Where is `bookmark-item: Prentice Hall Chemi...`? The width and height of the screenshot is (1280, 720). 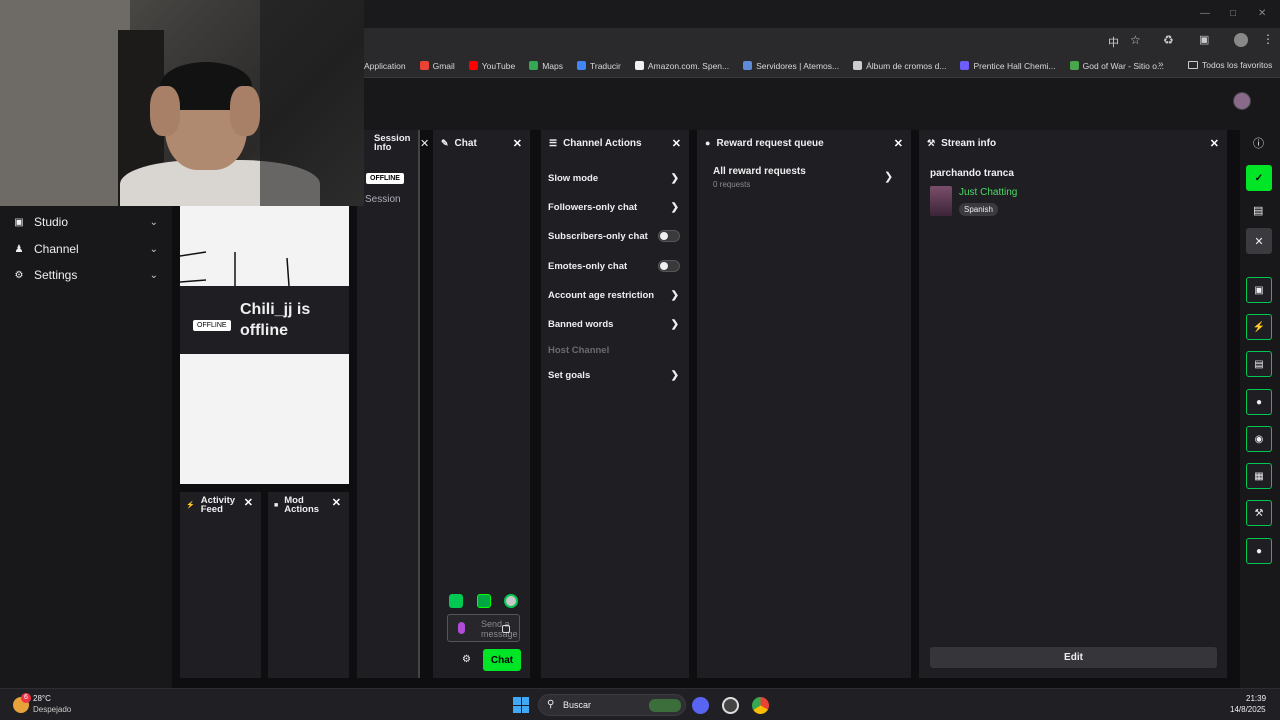
bookmark-item: Prentice Hall Chemi... is located at coordinates (1008, 66).